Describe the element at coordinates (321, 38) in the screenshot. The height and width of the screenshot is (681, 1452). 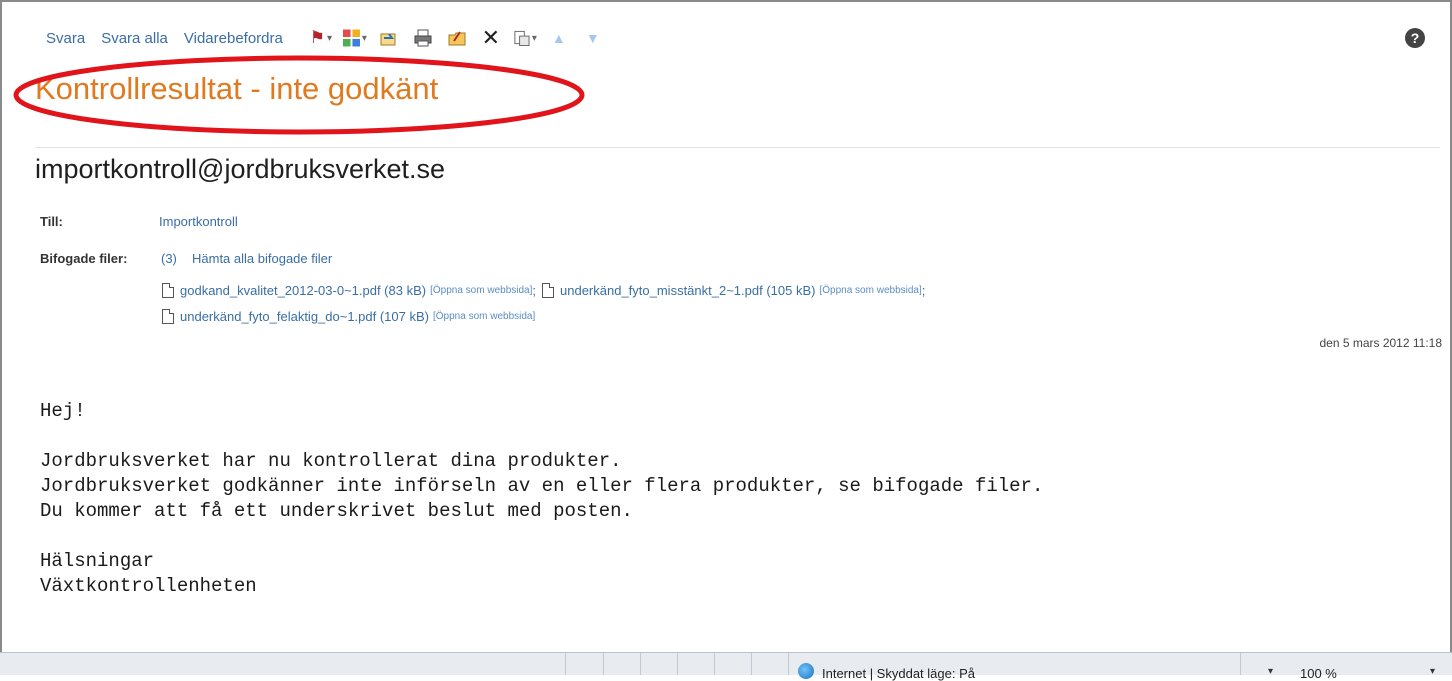
I see `flag-icon: ⚑ ▾` at that location.